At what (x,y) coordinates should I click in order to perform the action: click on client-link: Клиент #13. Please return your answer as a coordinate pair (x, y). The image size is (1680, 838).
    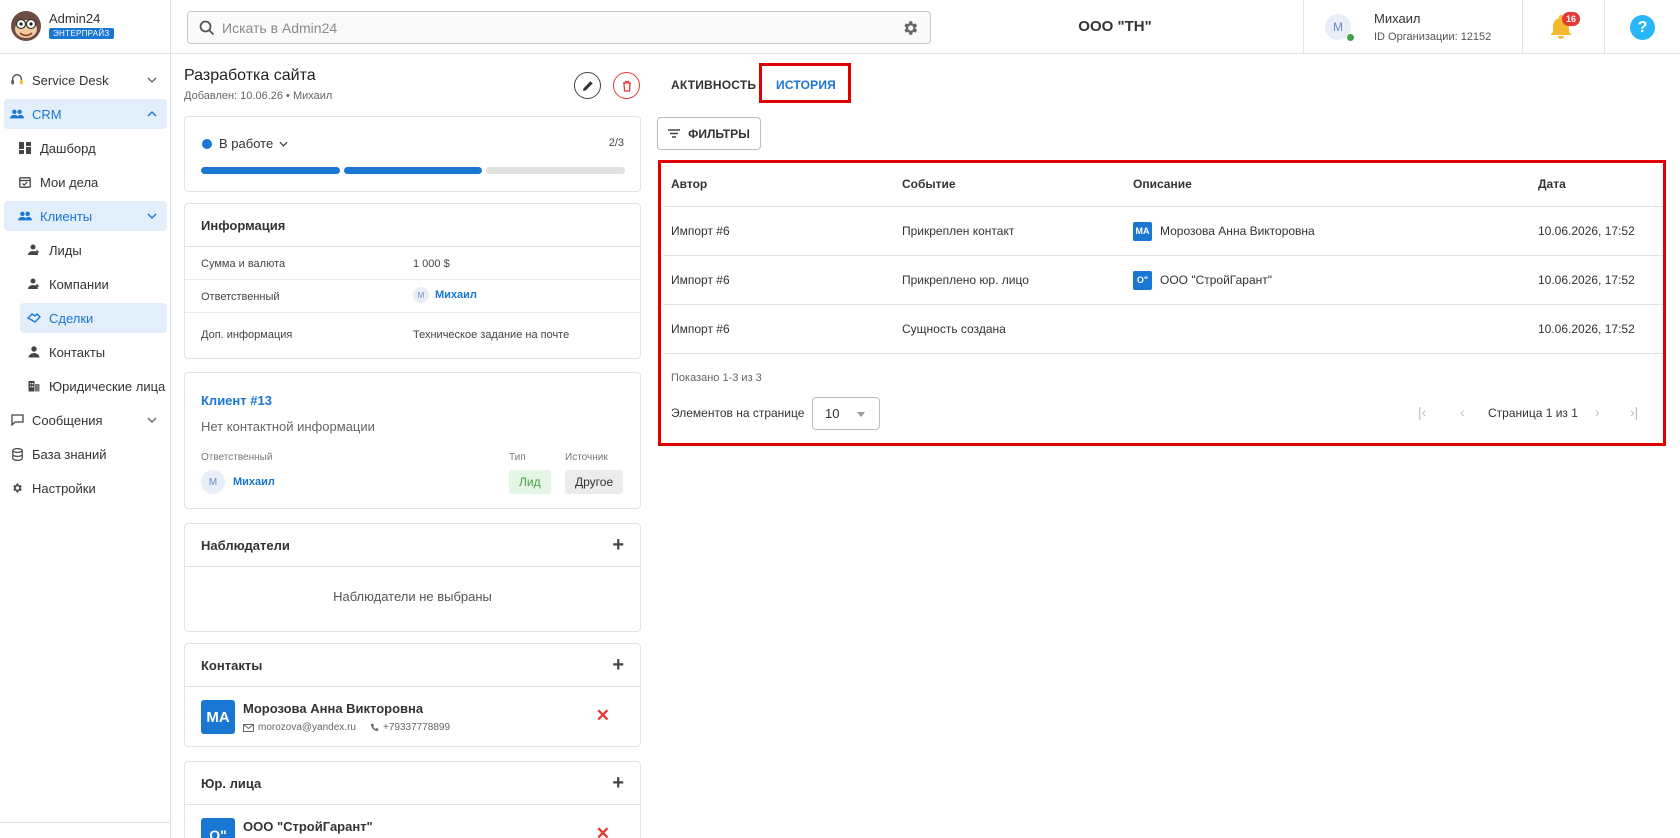
    Looking at the image, I should click on (236, 400).